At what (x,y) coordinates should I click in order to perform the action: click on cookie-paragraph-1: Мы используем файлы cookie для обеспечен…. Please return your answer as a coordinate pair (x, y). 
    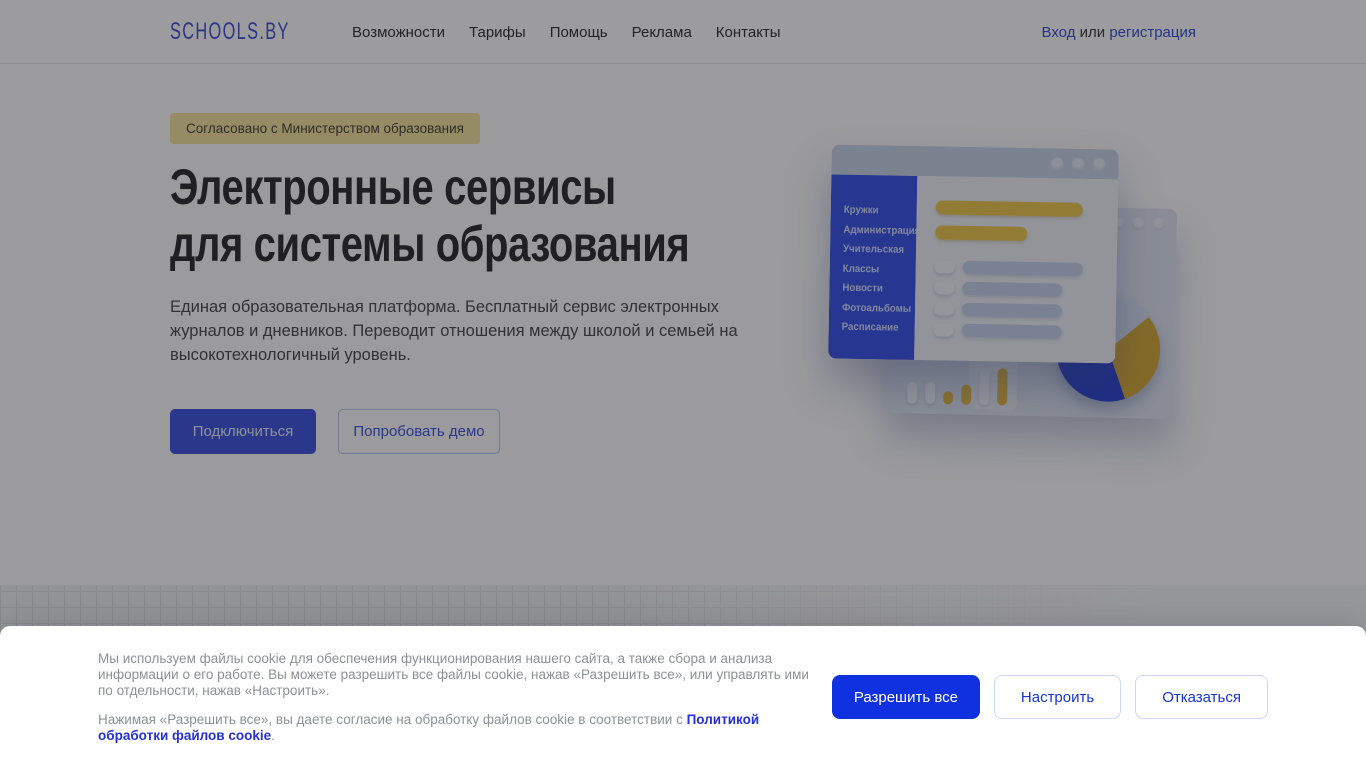
    Looking at the image, I should click on (453, 674).